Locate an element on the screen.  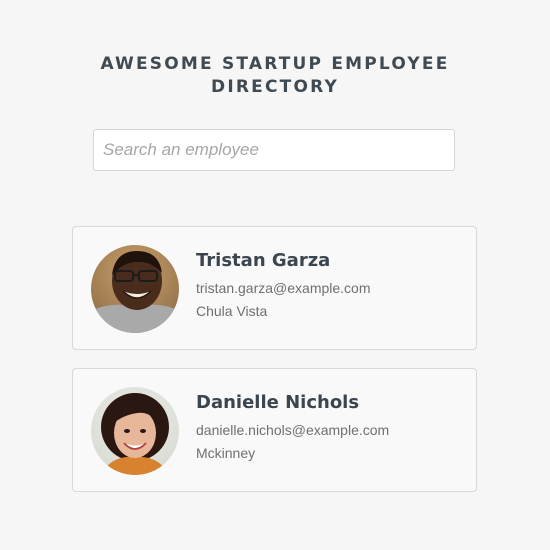
employee-email: danielle.nichols@example.com is located at coordinates (293, 430).